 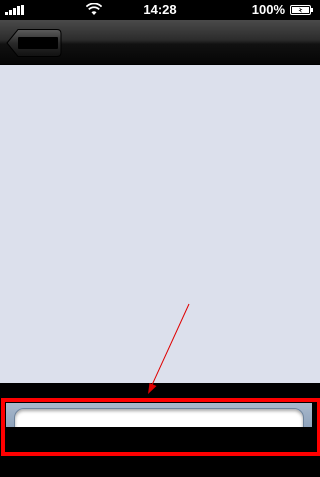 I want to click on back-button, so click(x=34, y=43).